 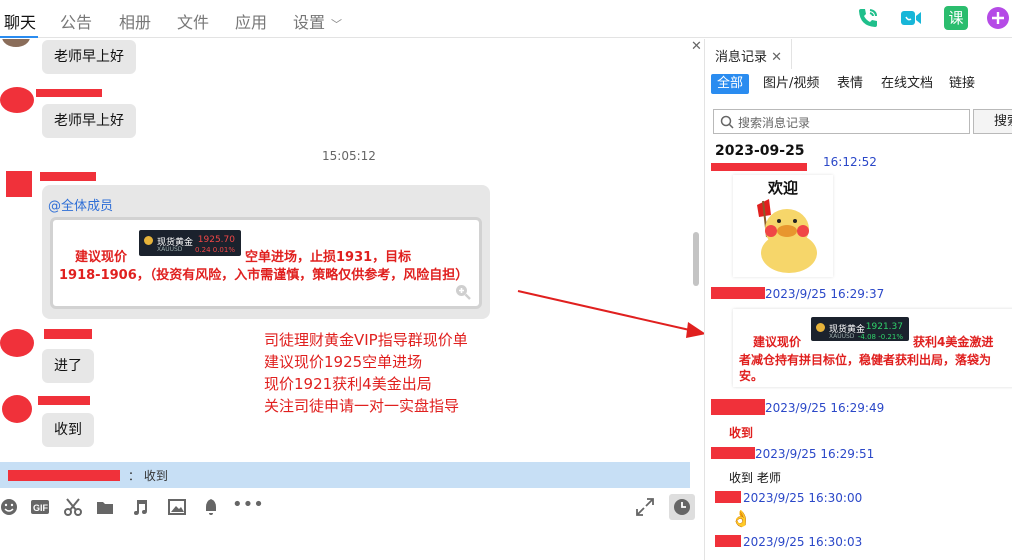 What do you see at coordinates (20, 21) in the screenshot?
I see `tab-chat: 聊天` at bounding box center [20, 21].